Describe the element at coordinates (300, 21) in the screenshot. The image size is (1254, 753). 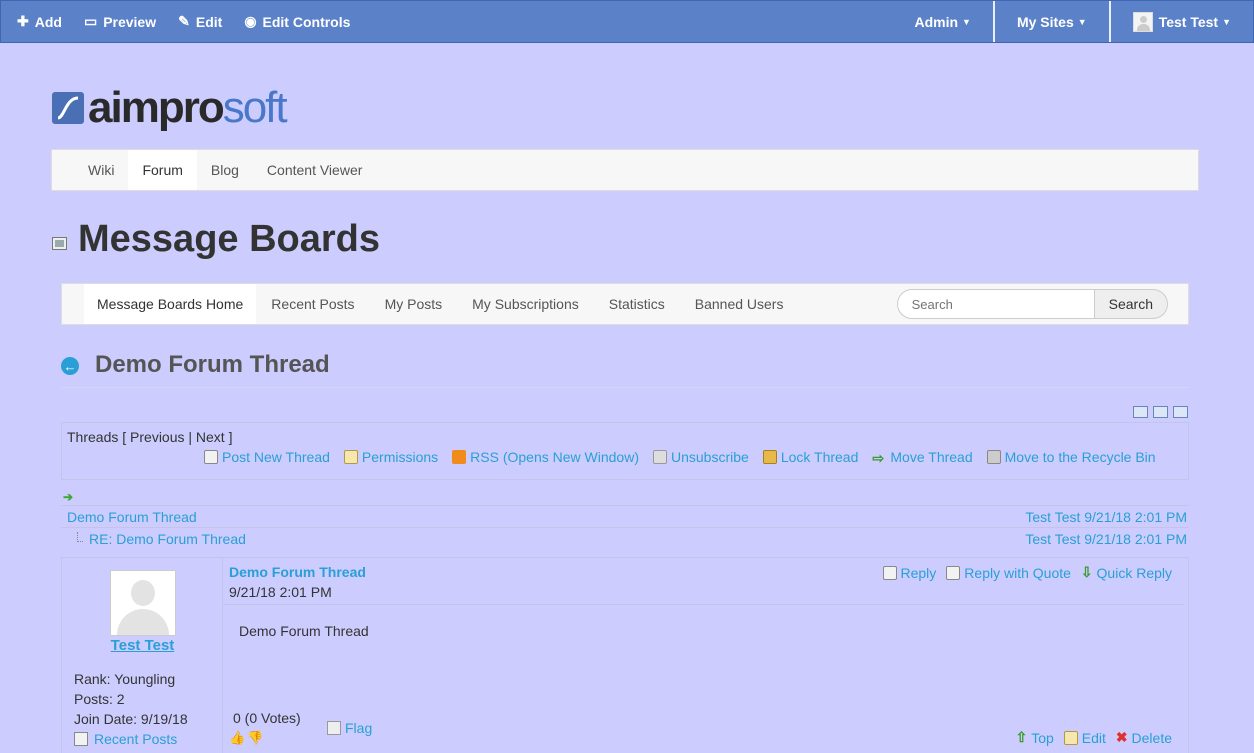
I see `edit-controls-button: ◉ Edit Controls` at that location.